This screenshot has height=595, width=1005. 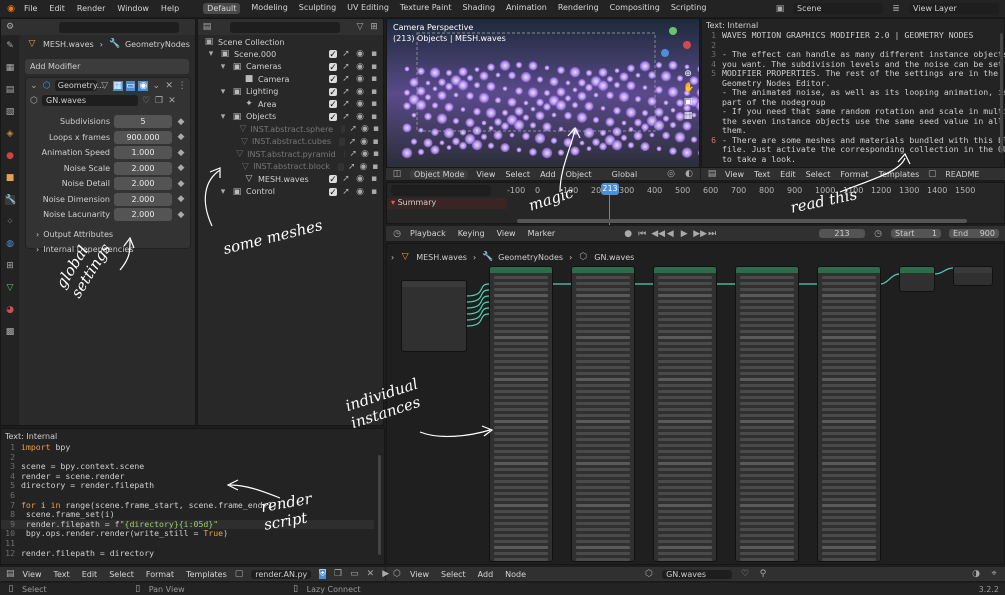 I want to click on text-menu-templates: Templates, so click(x=899, y=174).